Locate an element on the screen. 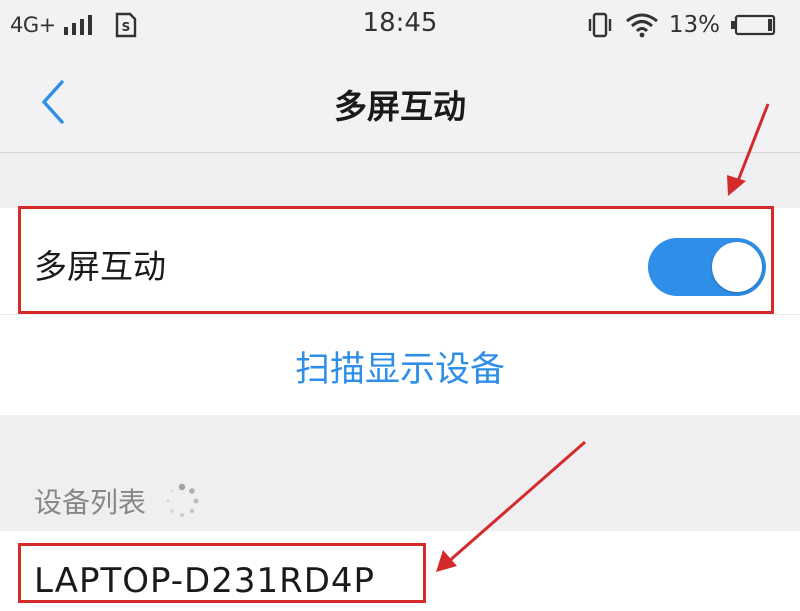 The width and height of the screenshot is (800, 611). highlight-box-device is located at coordinates (222, 573).